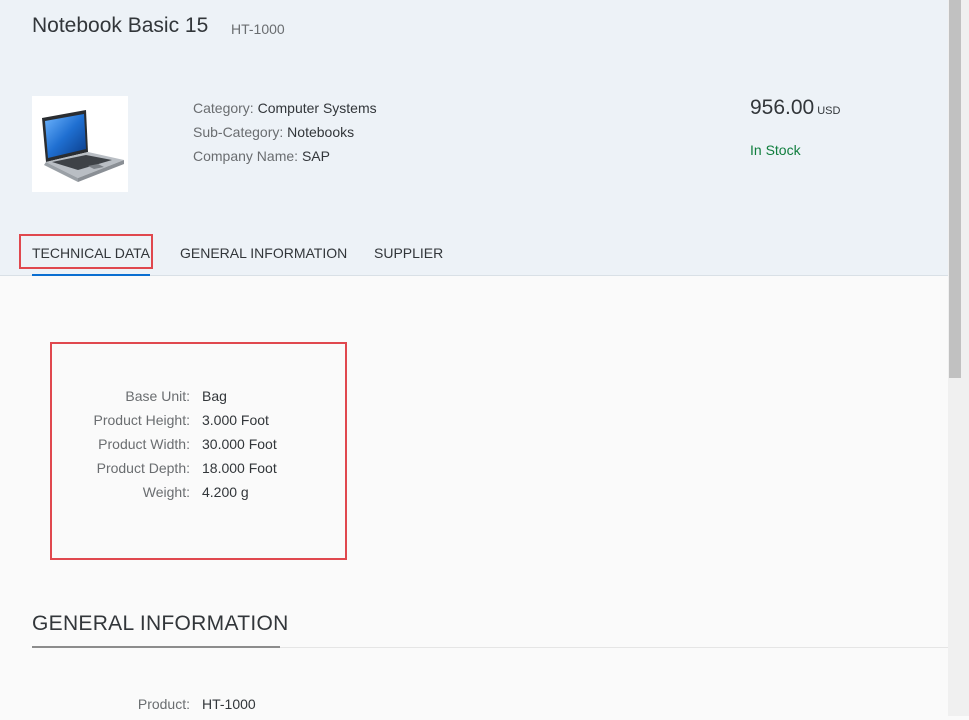 The height and width of the screenshot is (720, 969). I want to click on attribute-label: Company Name:, so click(246, 156).